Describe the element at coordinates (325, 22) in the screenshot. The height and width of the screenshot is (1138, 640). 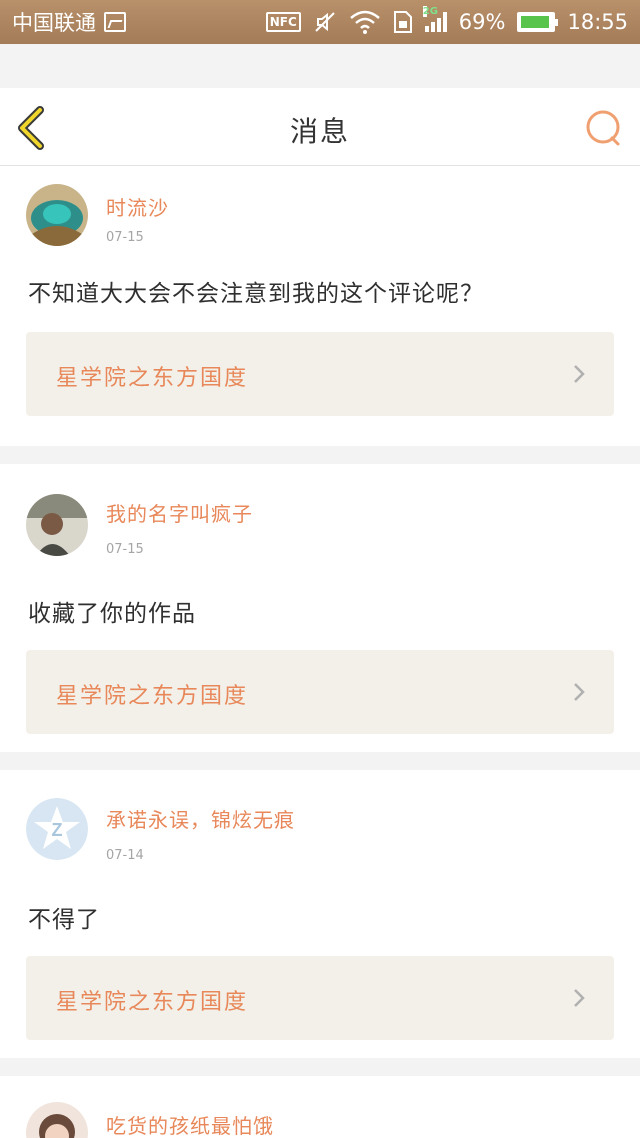
I see `mute-icon` at that location.